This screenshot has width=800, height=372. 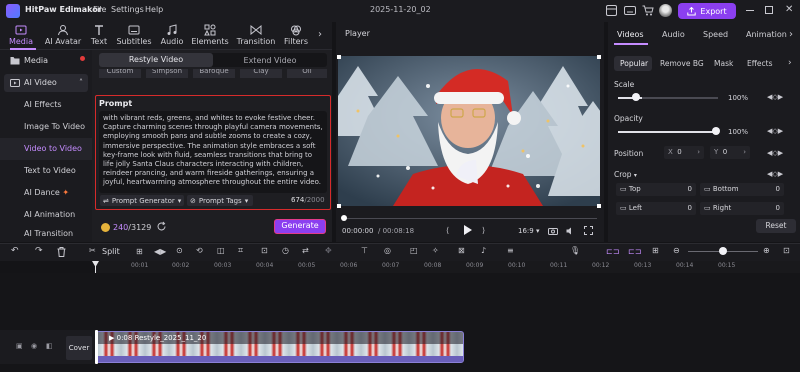 I want to click on pip-icon: ⊡, so click(x=264, y=250).